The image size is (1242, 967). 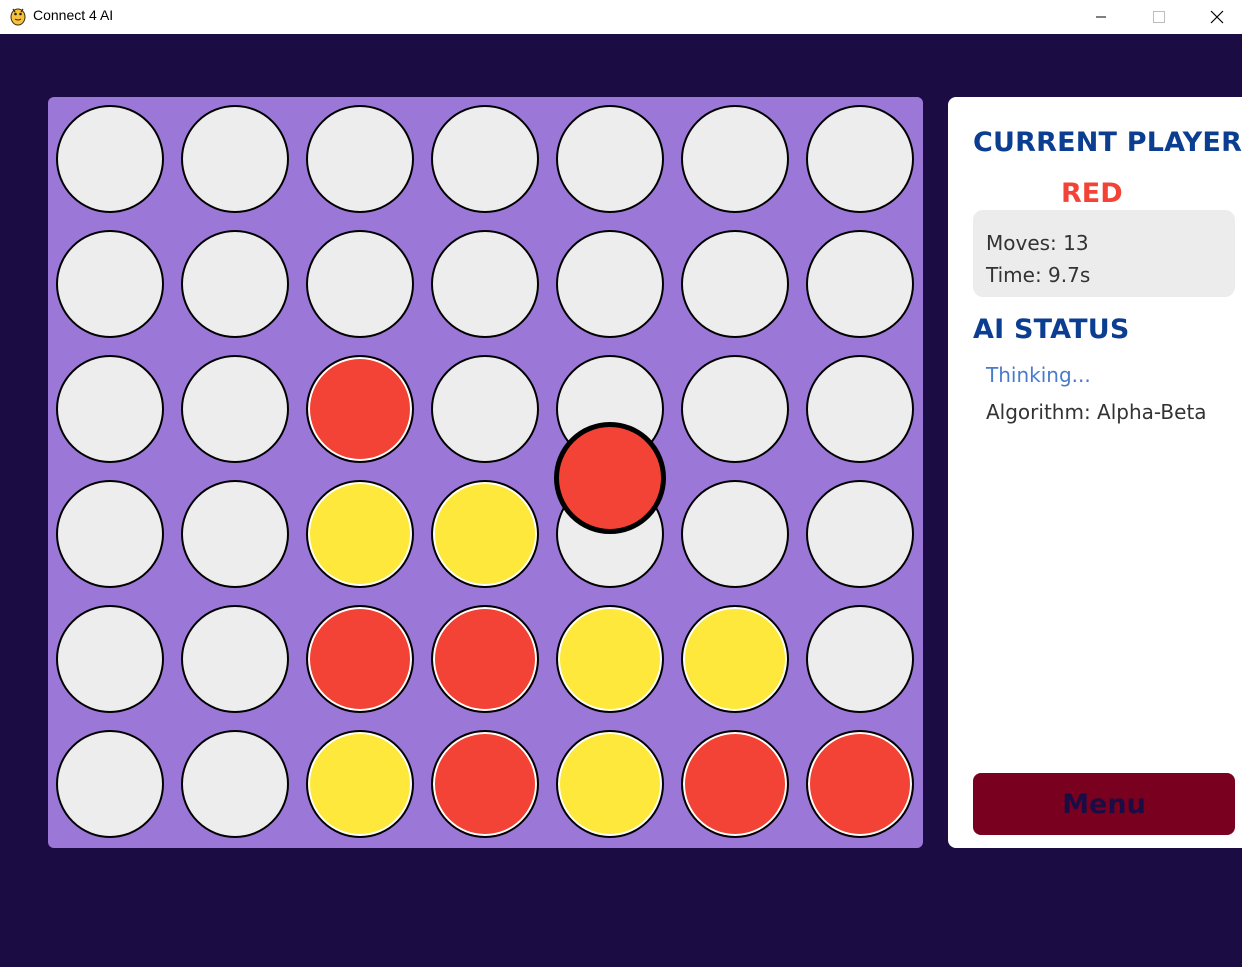 I want to click on moves-count: Moves: 13, so click(x=1037, y=243).